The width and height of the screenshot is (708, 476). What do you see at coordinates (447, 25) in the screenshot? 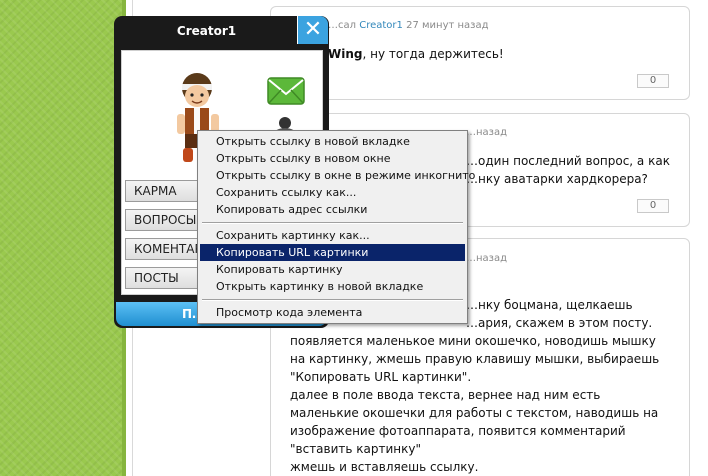
I see `comment-time: 27 минут назад` at bounding box center [447, 25].